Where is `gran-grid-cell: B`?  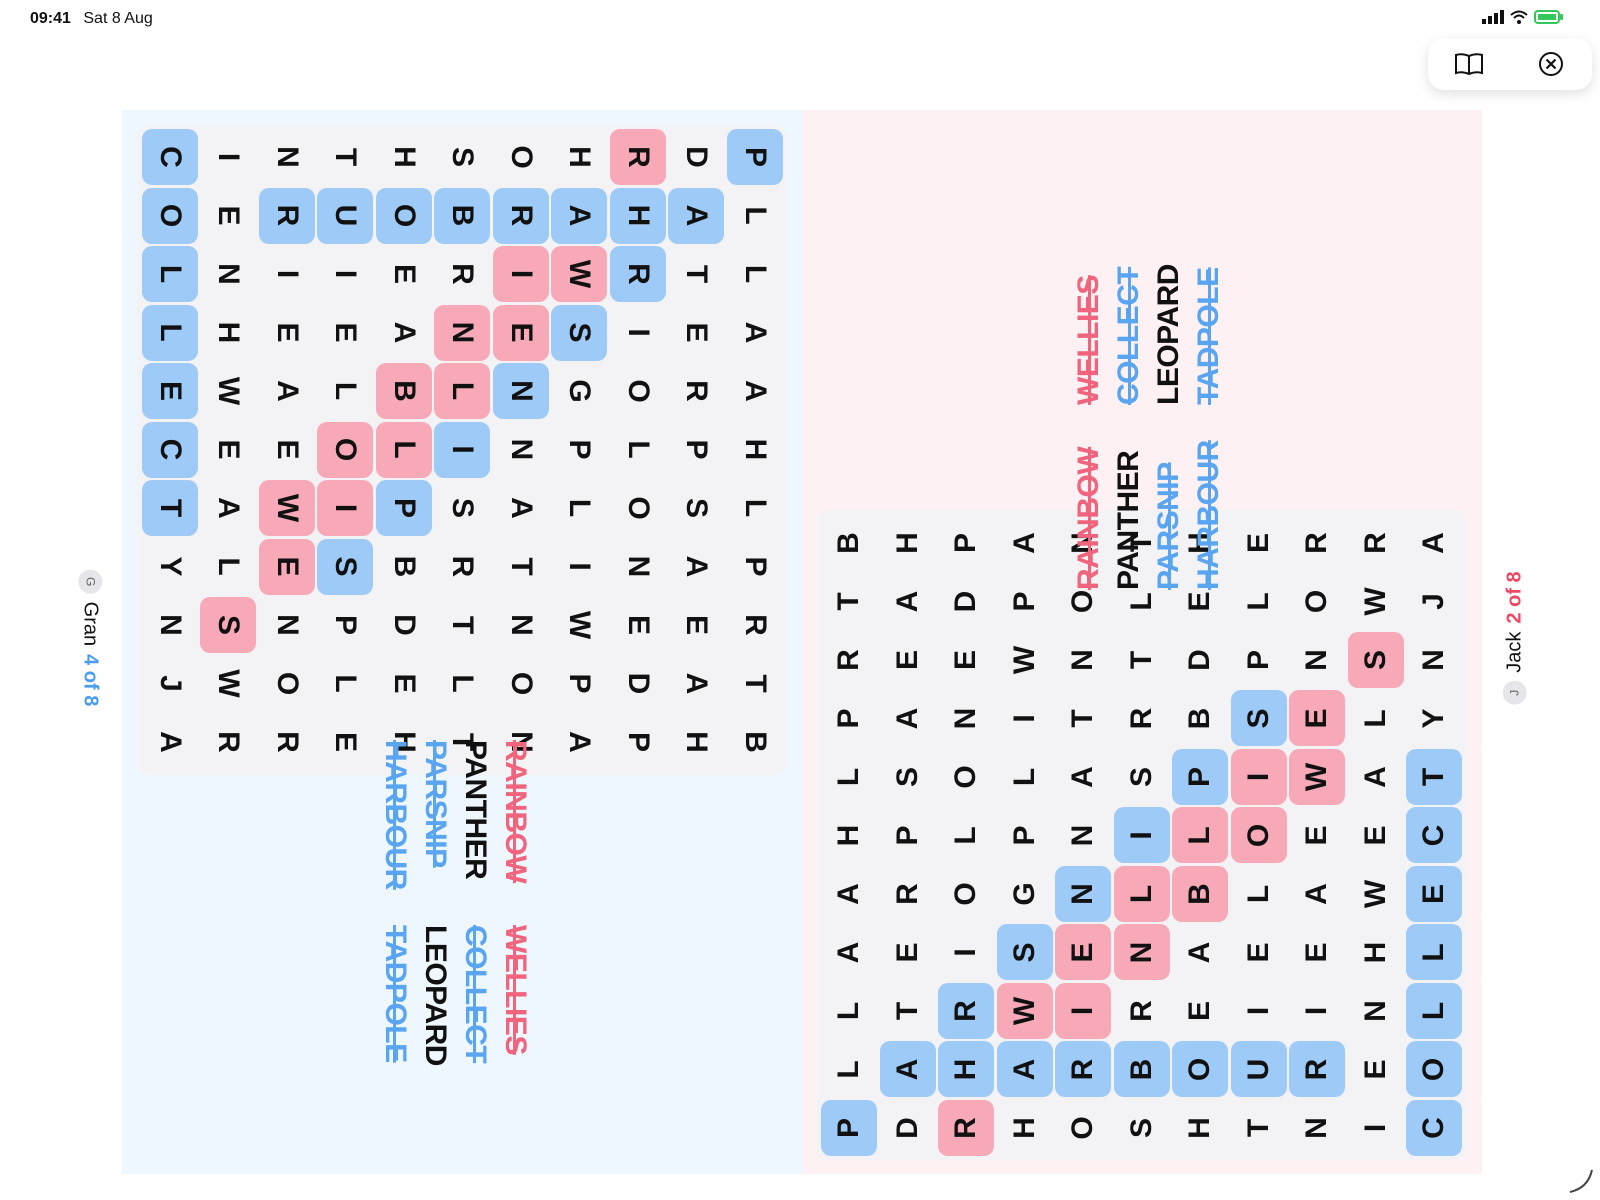 gran-grid-cell: B is located at coordinates (404, 391).